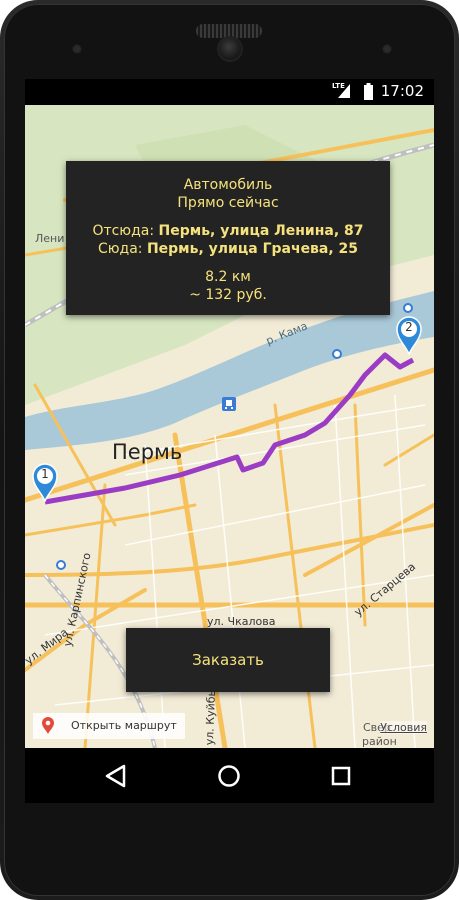 Image resolution: width=459 pixels, height=900 pixels. I want to click on from-label: Отсюда:, so click(123, 231).